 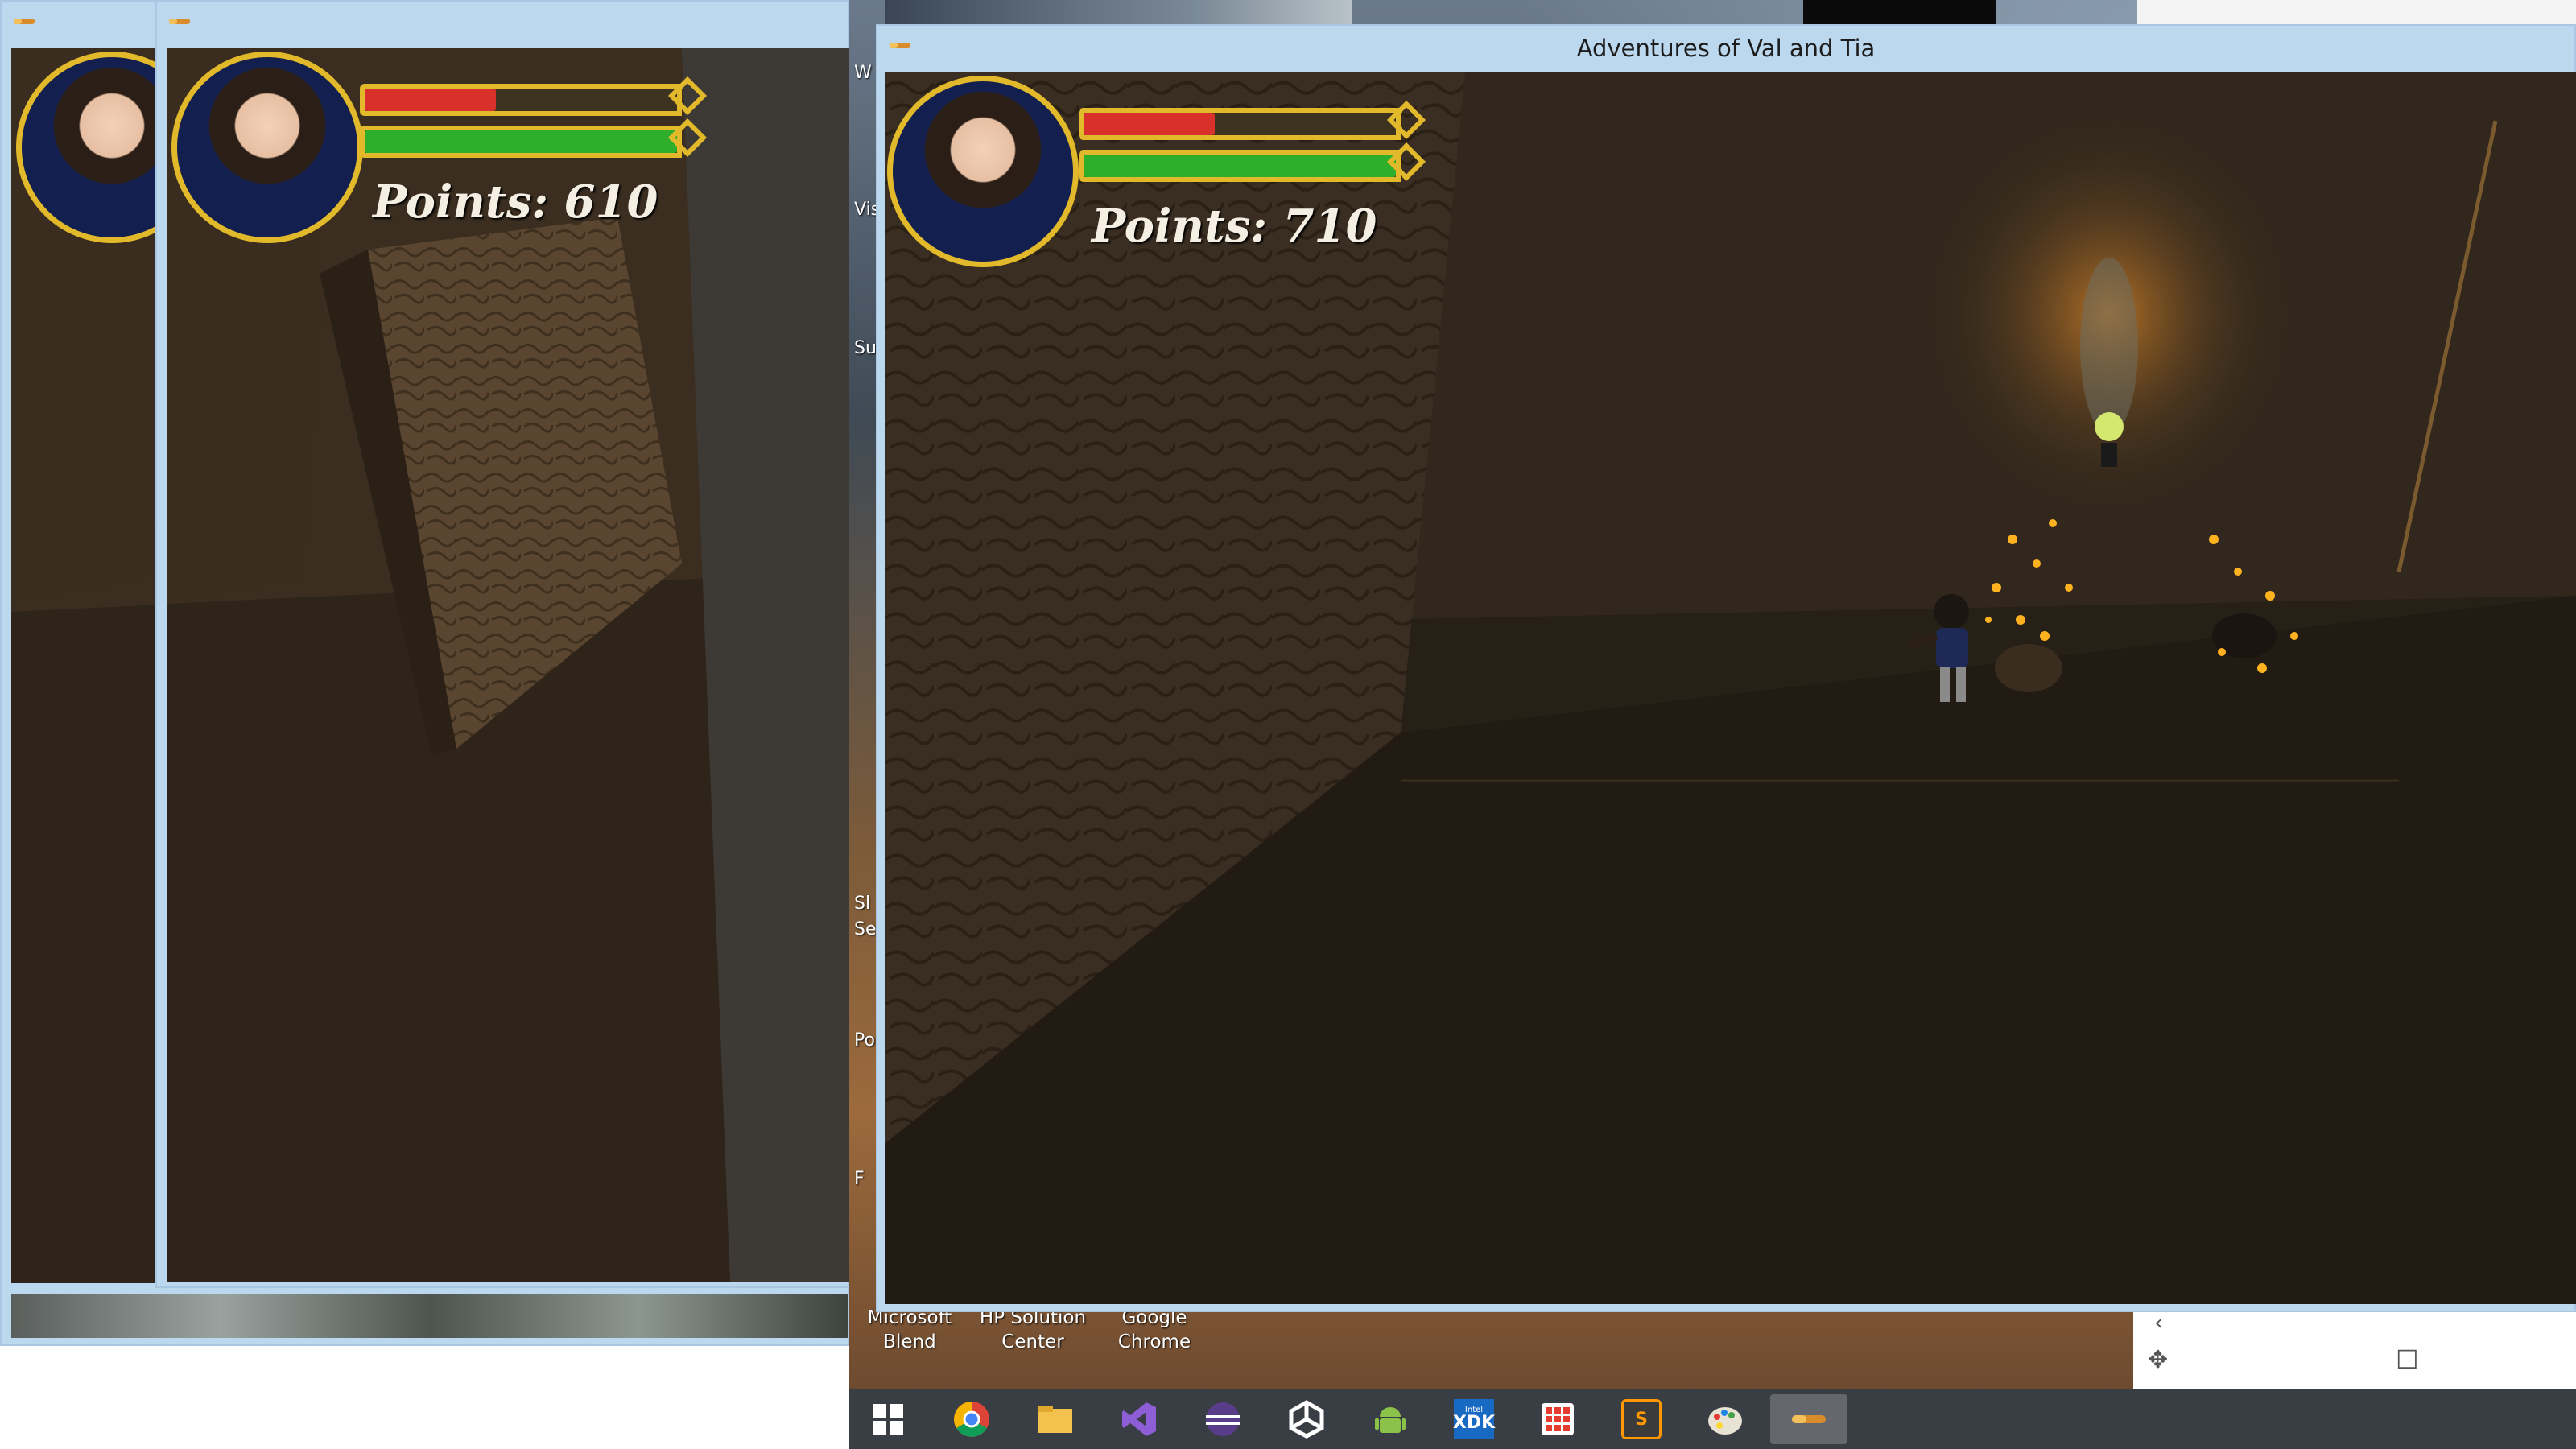 I want to click on shortcut-label-line: Center, so click(x=1032, y=1341).